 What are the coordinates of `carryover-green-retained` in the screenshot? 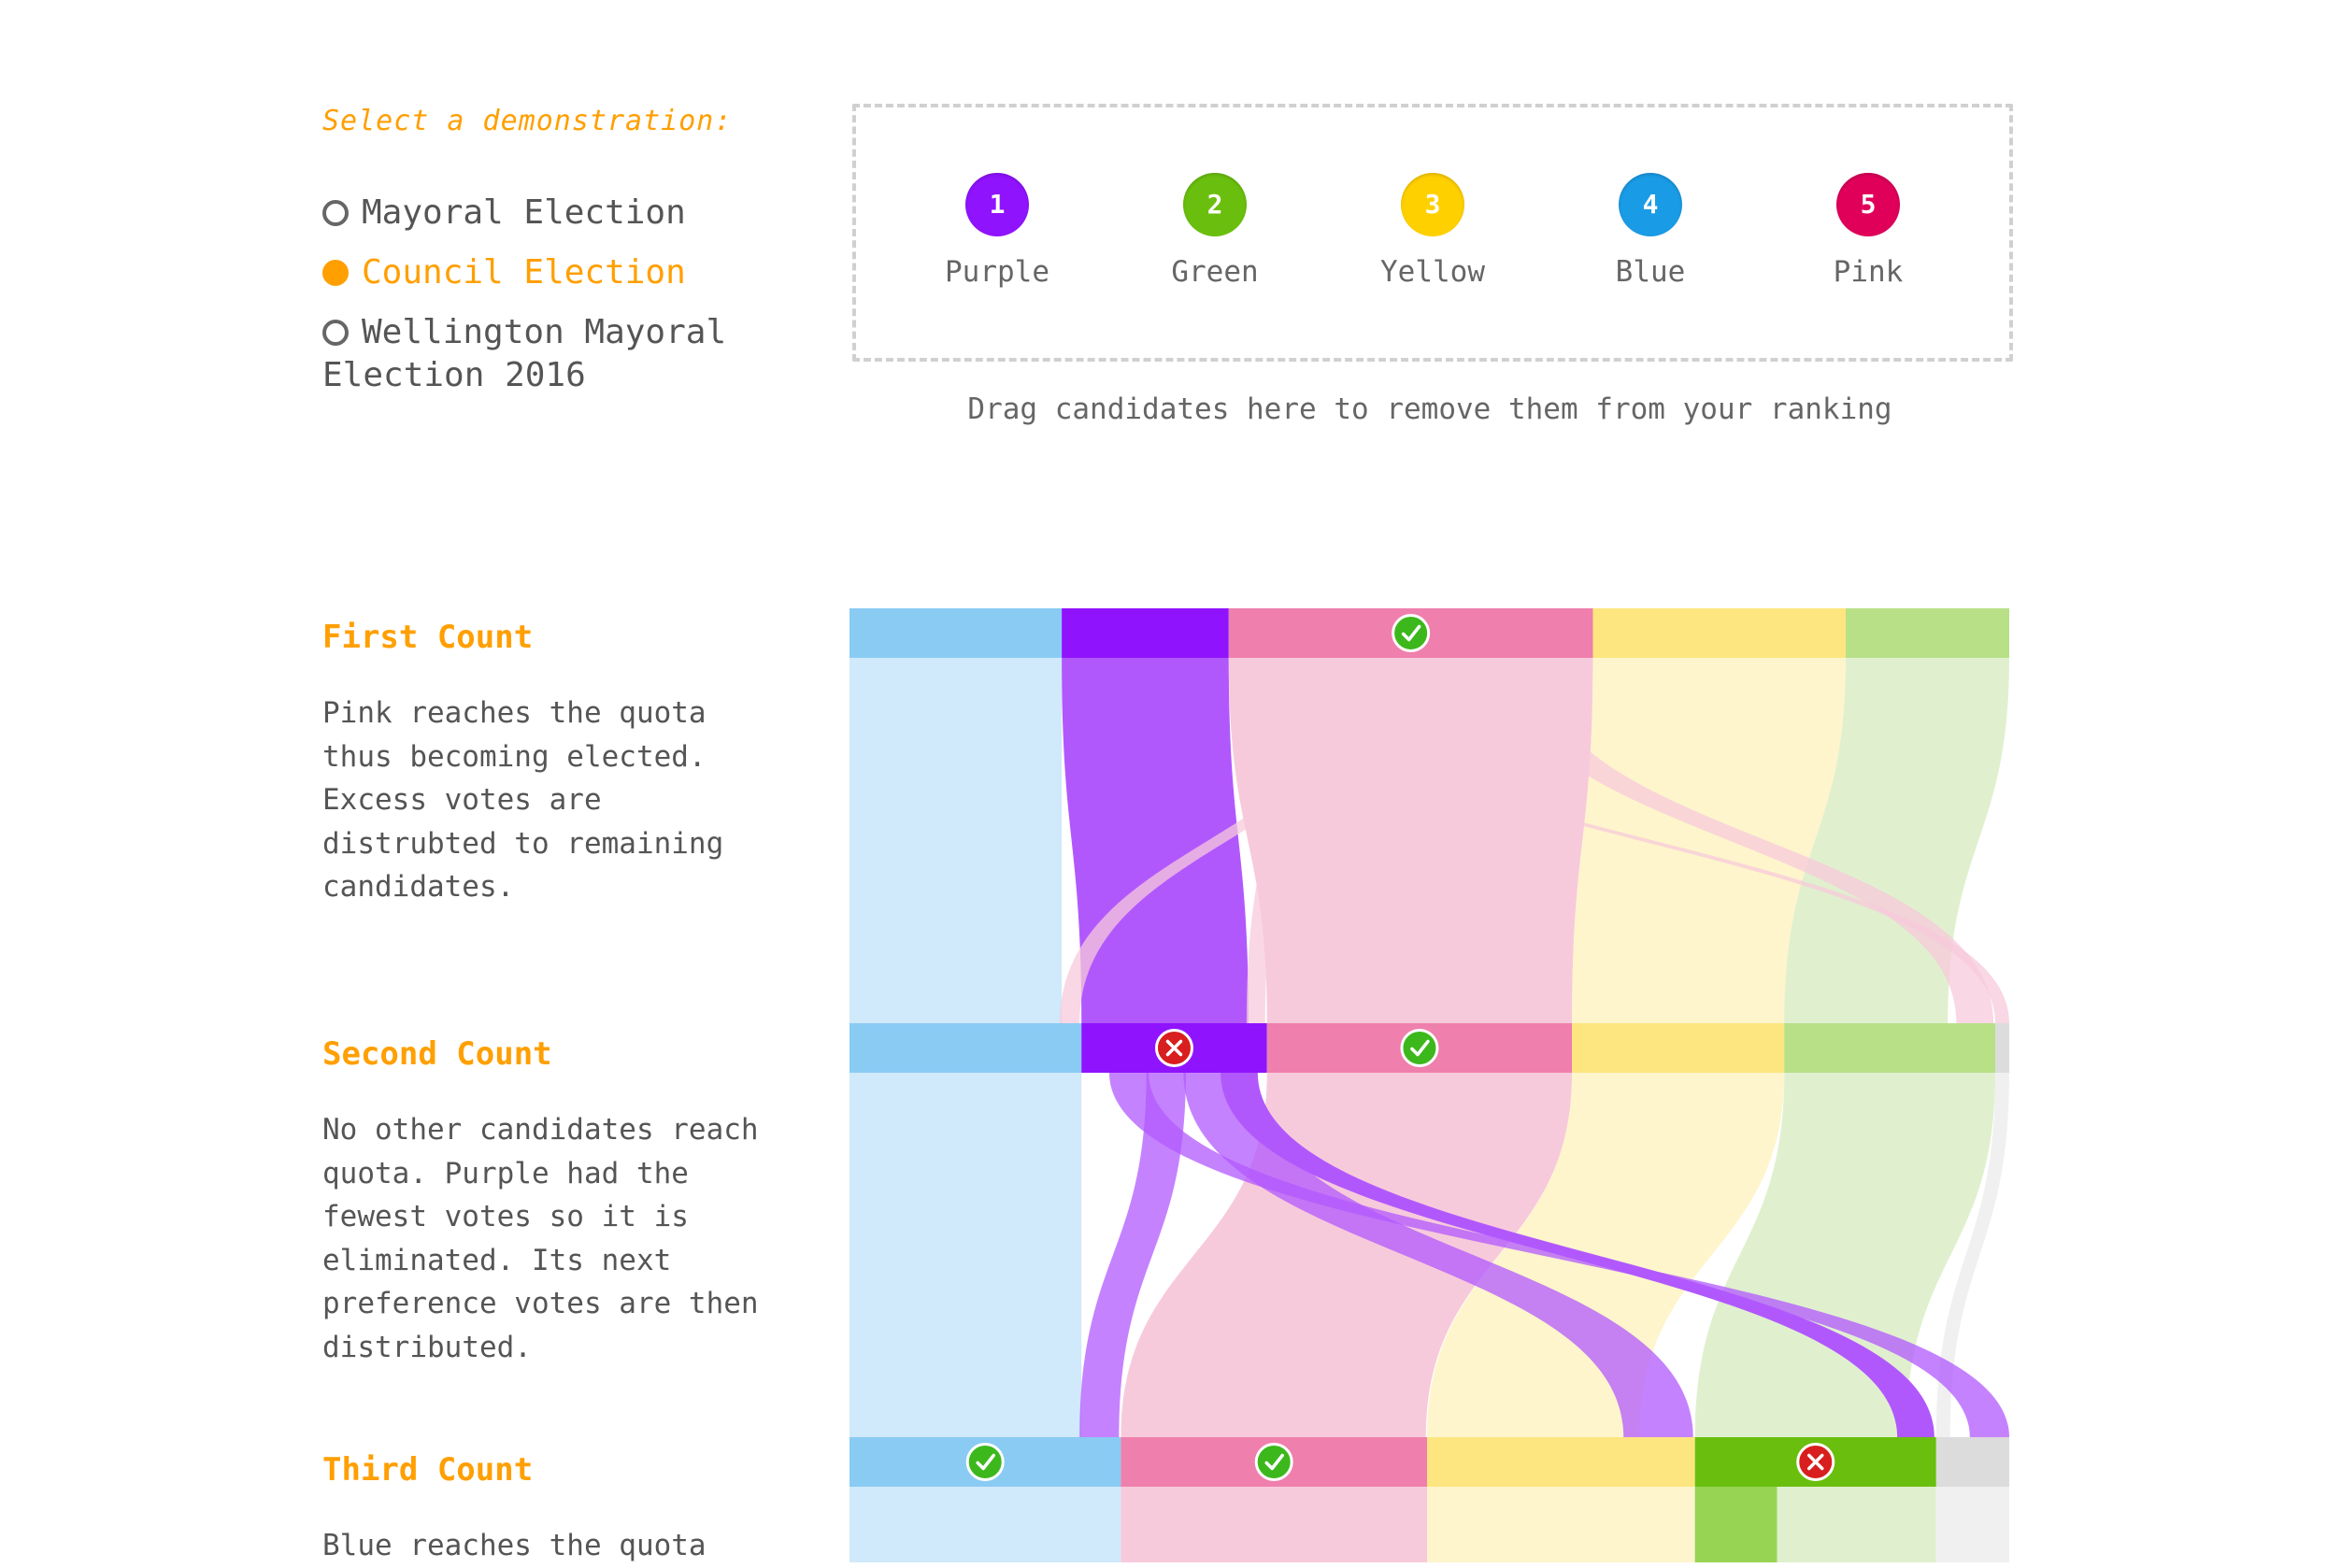 It's located at (1736, 1524).